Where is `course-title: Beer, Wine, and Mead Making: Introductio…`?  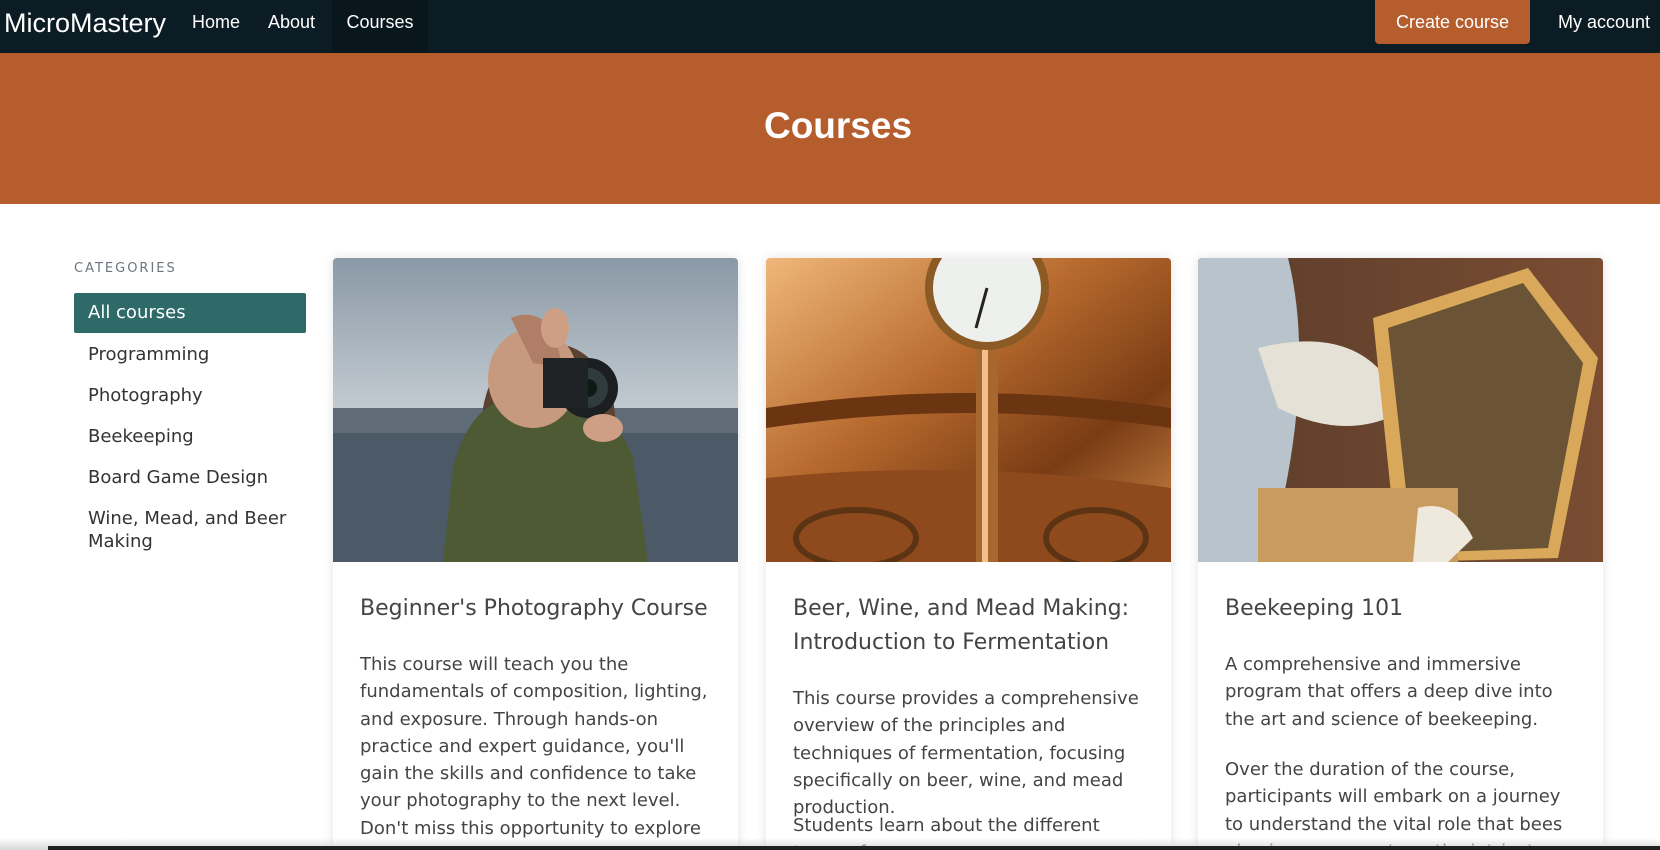 course-title: Beer, Wine, and Mead Making: Introductio… is located at coordinates (970, 626).